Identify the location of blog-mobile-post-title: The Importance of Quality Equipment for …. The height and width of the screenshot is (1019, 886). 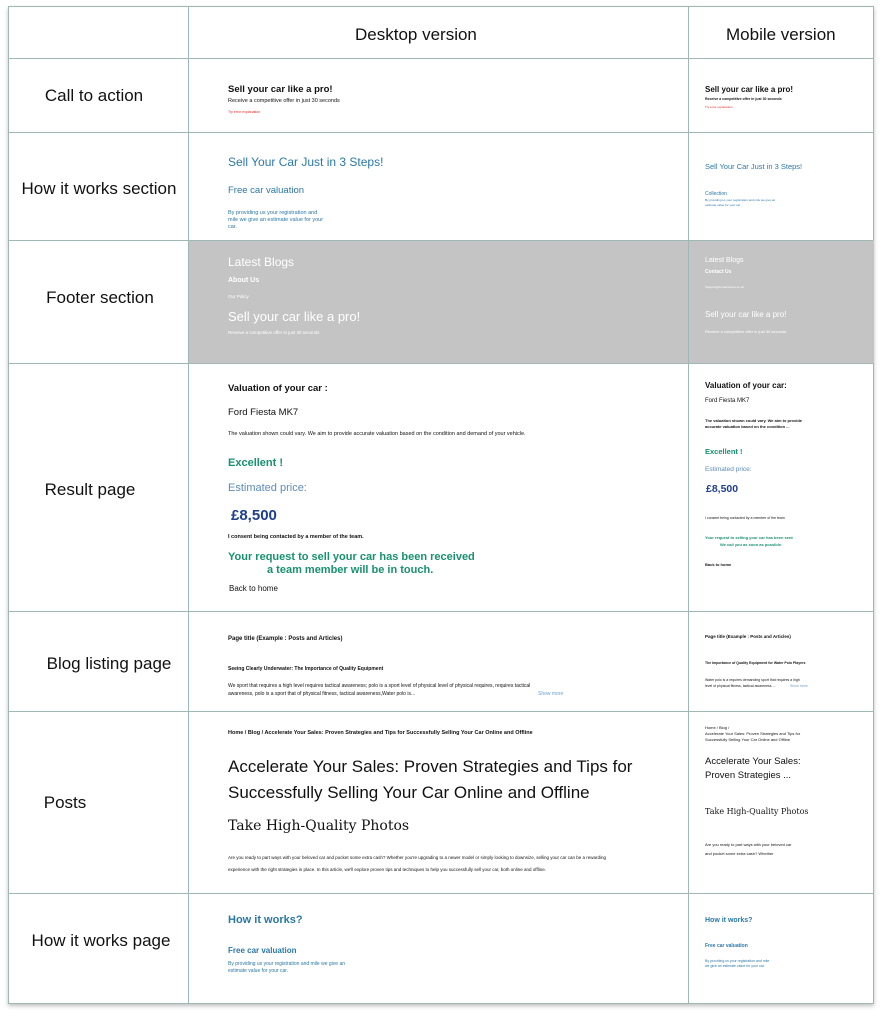
(755, 663).